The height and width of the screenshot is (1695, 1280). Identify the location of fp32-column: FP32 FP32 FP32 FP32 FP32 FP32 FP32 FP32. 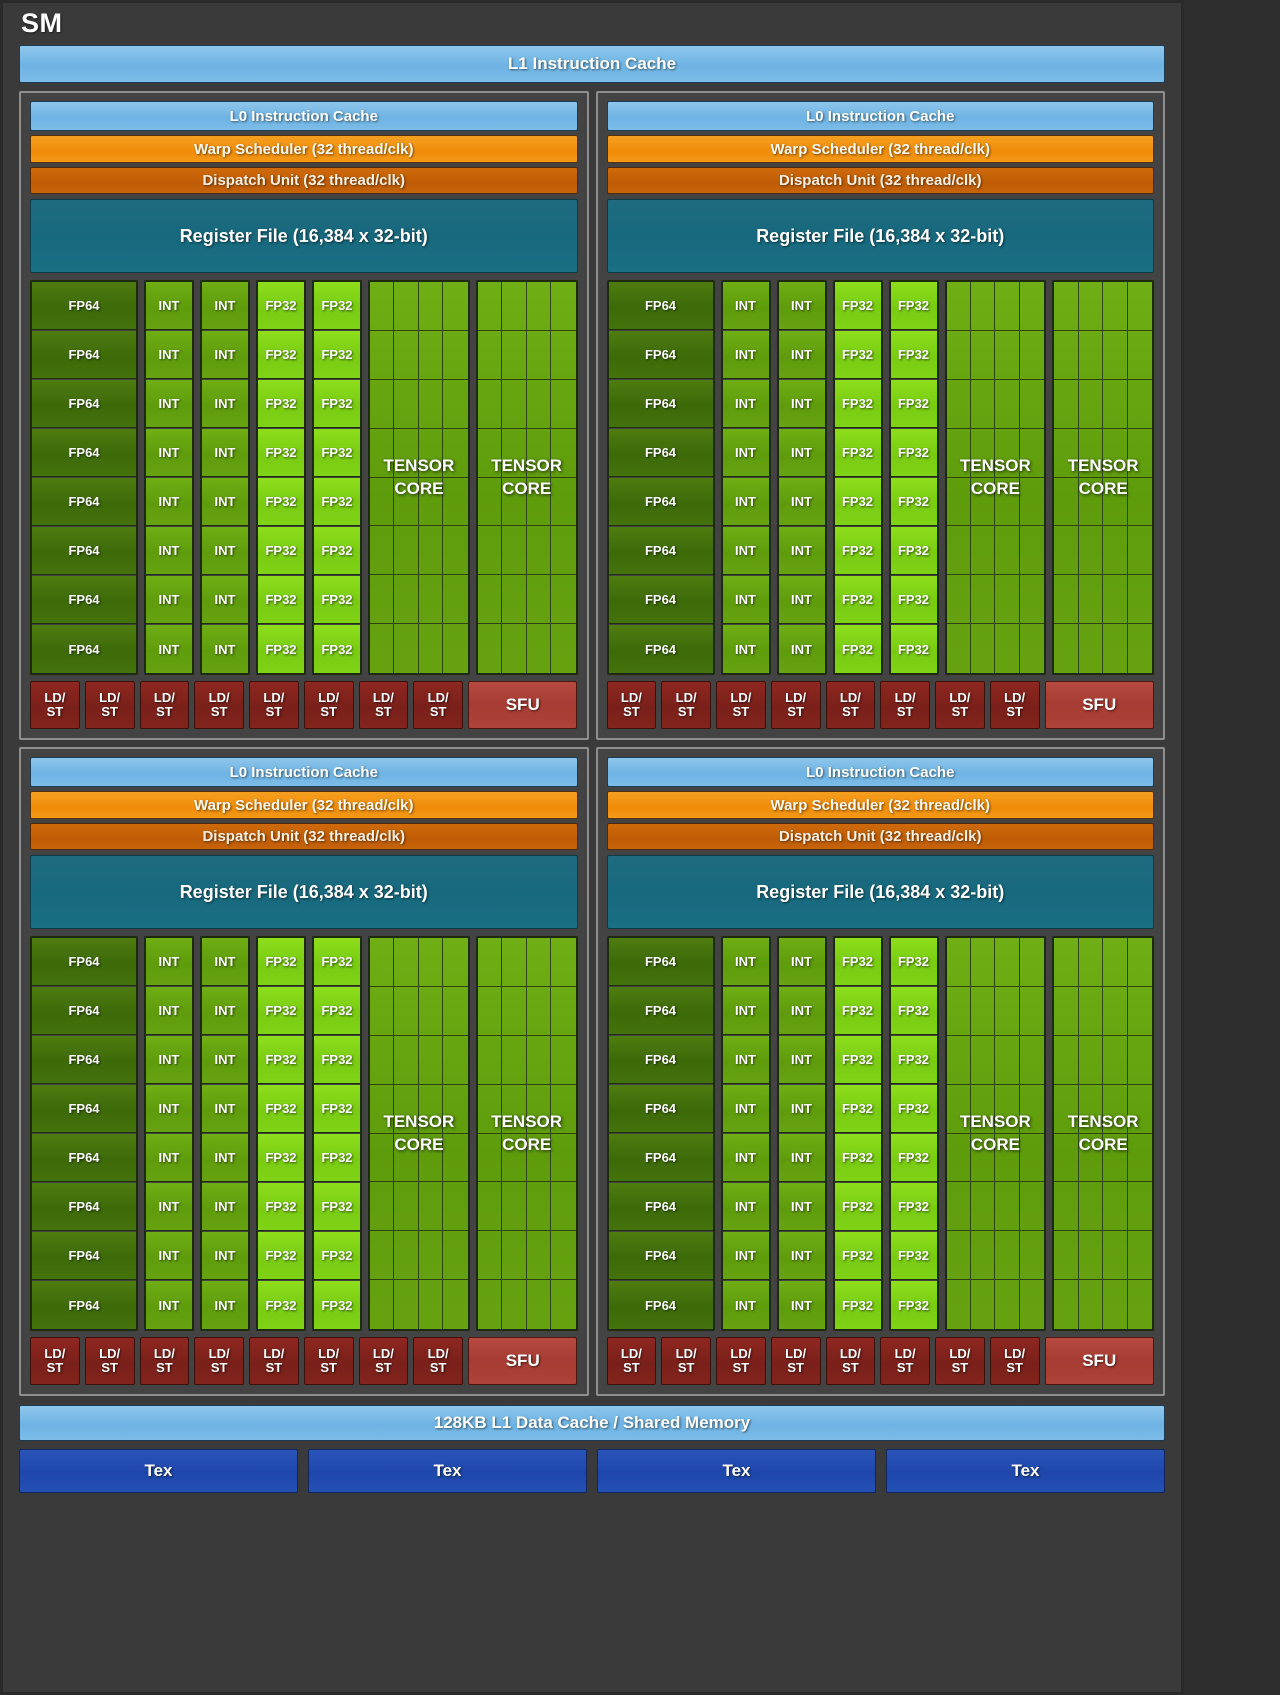
(857, 477).